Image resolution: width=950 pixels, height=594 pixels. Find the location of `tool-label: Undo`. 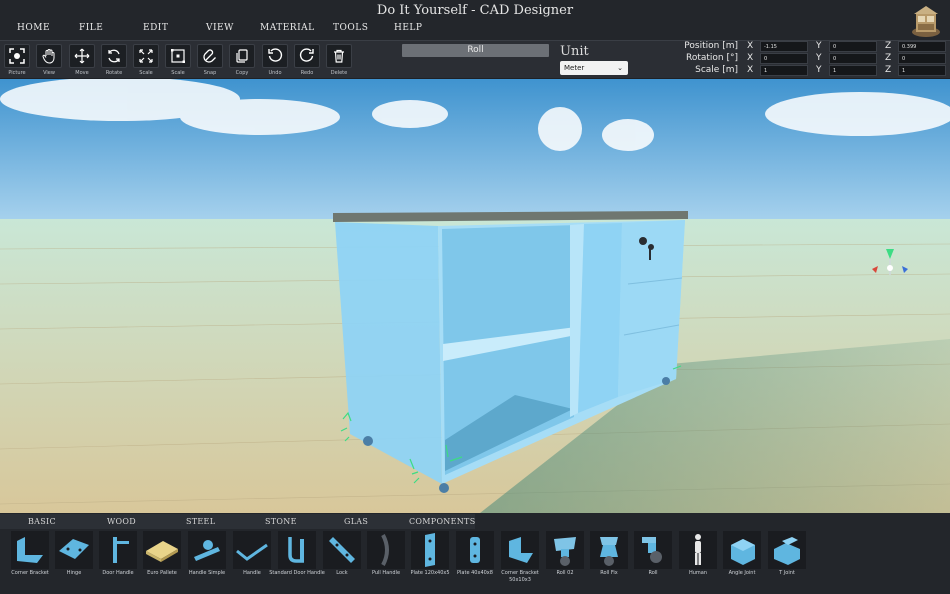

tool-label: Undo is located at coordinates (275, 73).